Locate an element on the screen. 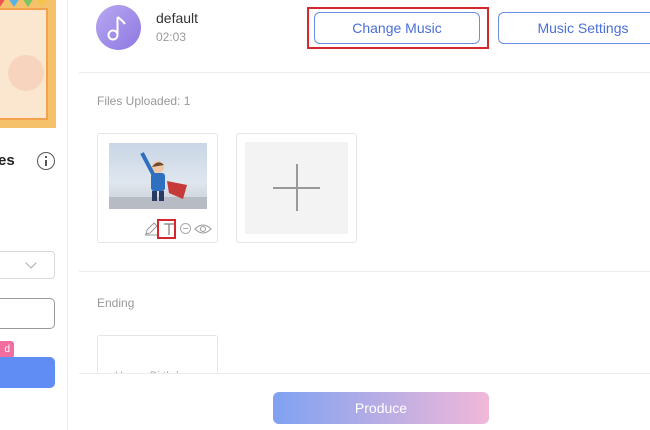 The image size is (650, 430). uploaded-photo-card is located at coordinates (157, 188).